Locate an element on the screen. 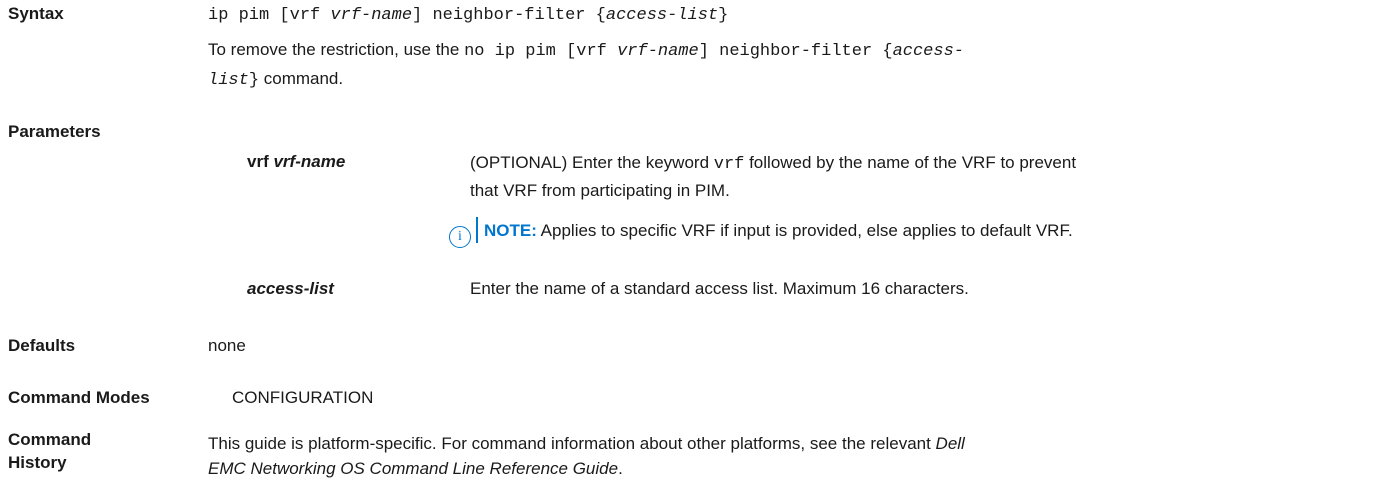 The image size is (1379, 485). param-access-list-var: access-list is located at coordinates (290, 288).